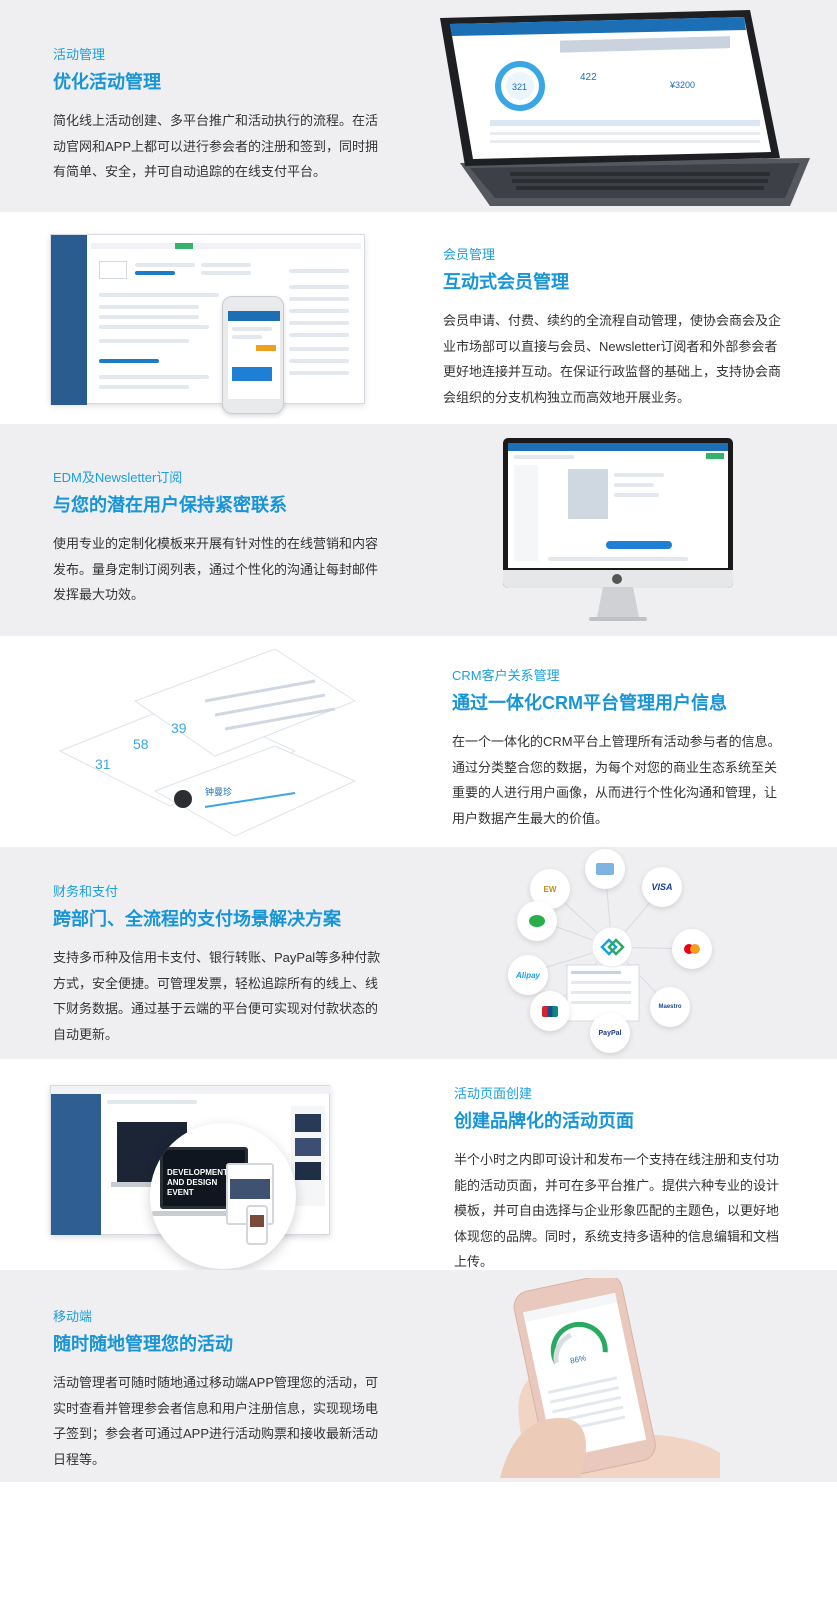 The image size is (837, 1600). Describe the element at coordinates (86, 891) in the screenshot. I see `section-eyebrow: 财务和支付` at that location.